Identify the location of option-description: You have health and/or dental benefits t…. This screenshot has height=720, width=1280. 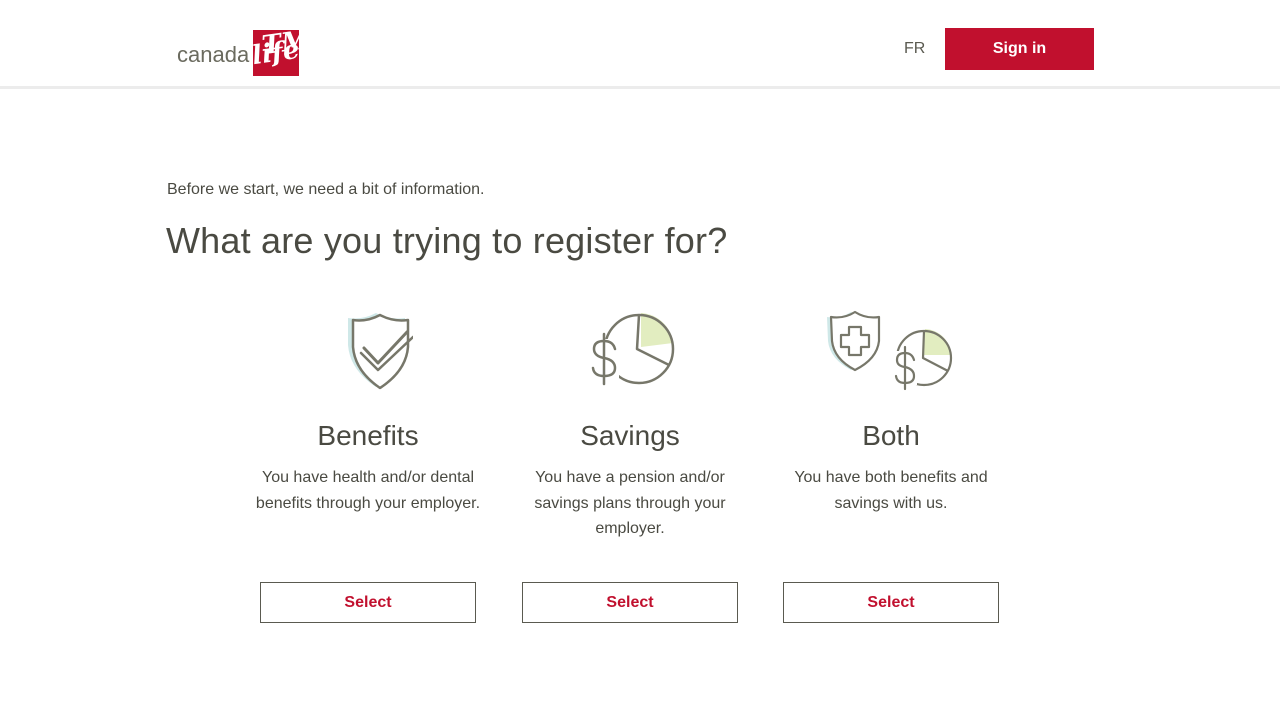
(368, 490).